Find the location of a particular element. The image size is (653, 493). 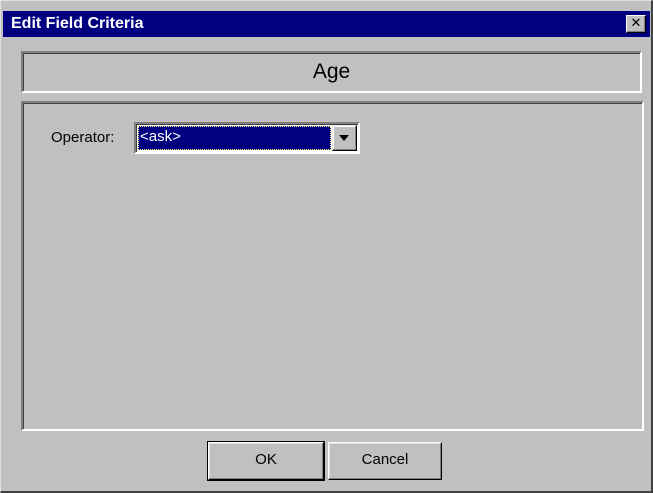

chevron-down-icon is located at coordinates (344, 138).